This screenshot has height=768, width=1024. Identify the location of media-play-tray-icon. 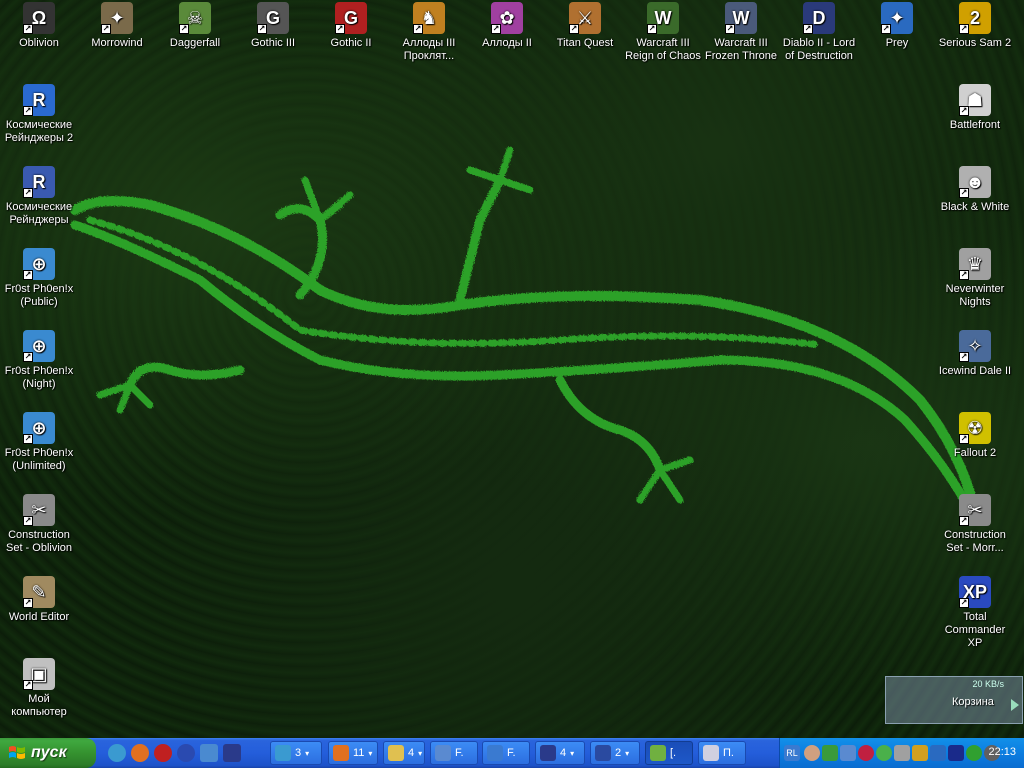
(956, 753).